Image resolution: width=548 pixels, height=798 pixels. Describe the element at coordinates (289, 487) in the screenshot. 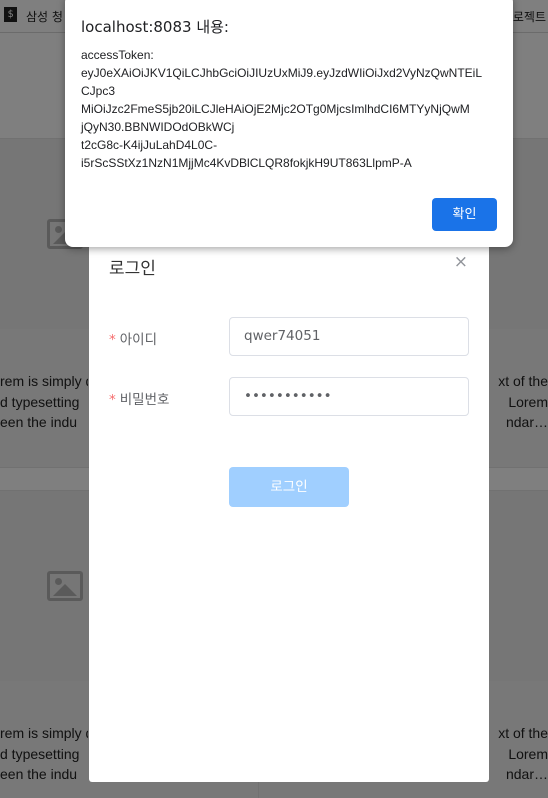

I see `login-button: 로그인` at that location.